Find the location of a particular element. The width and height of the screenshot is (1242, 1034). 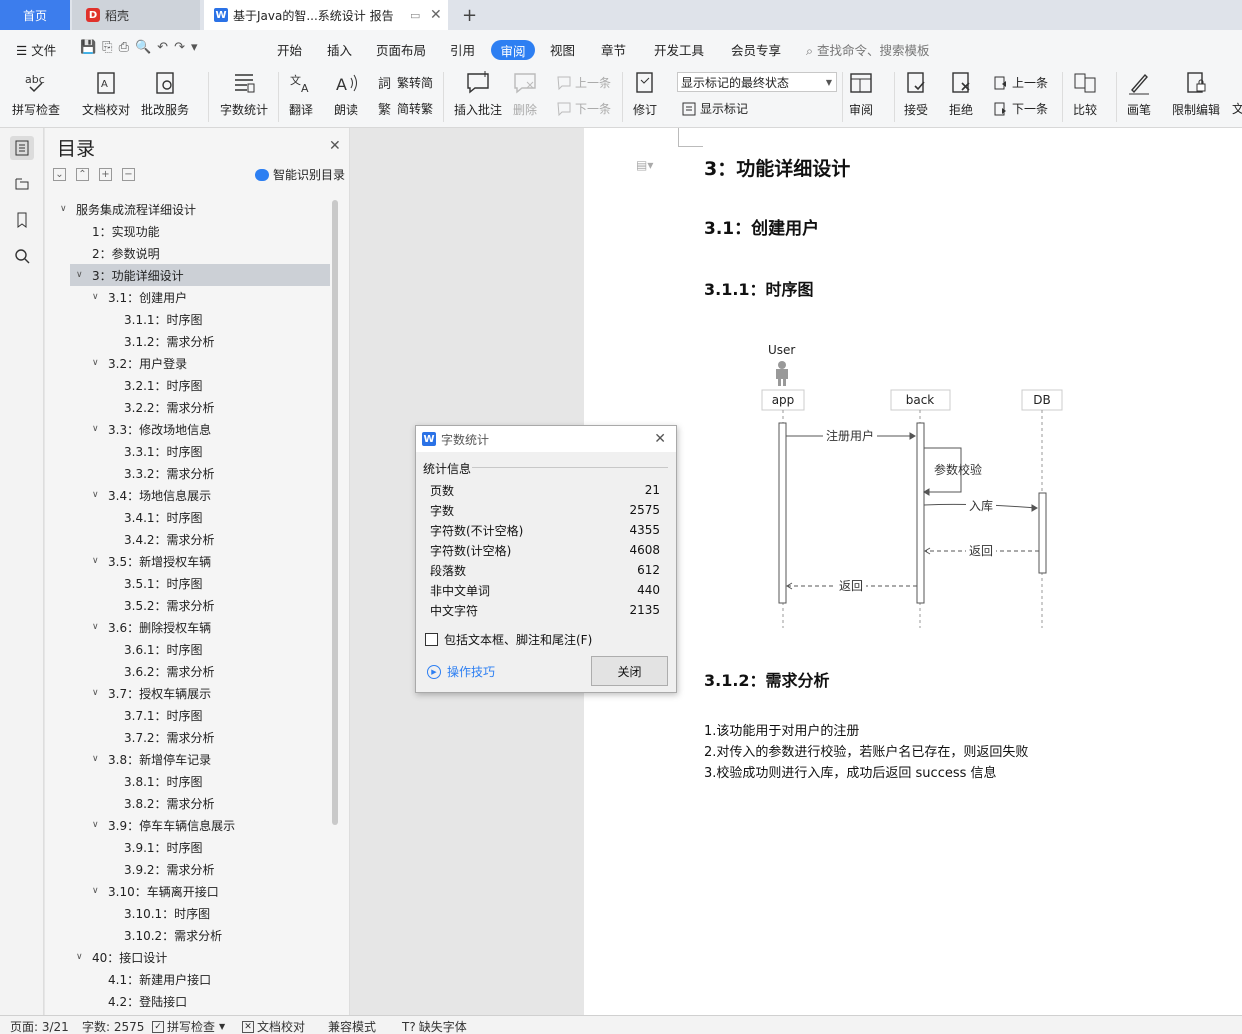

toc-item: 3.2.1：时序图 is located at coordinates (185, 385).